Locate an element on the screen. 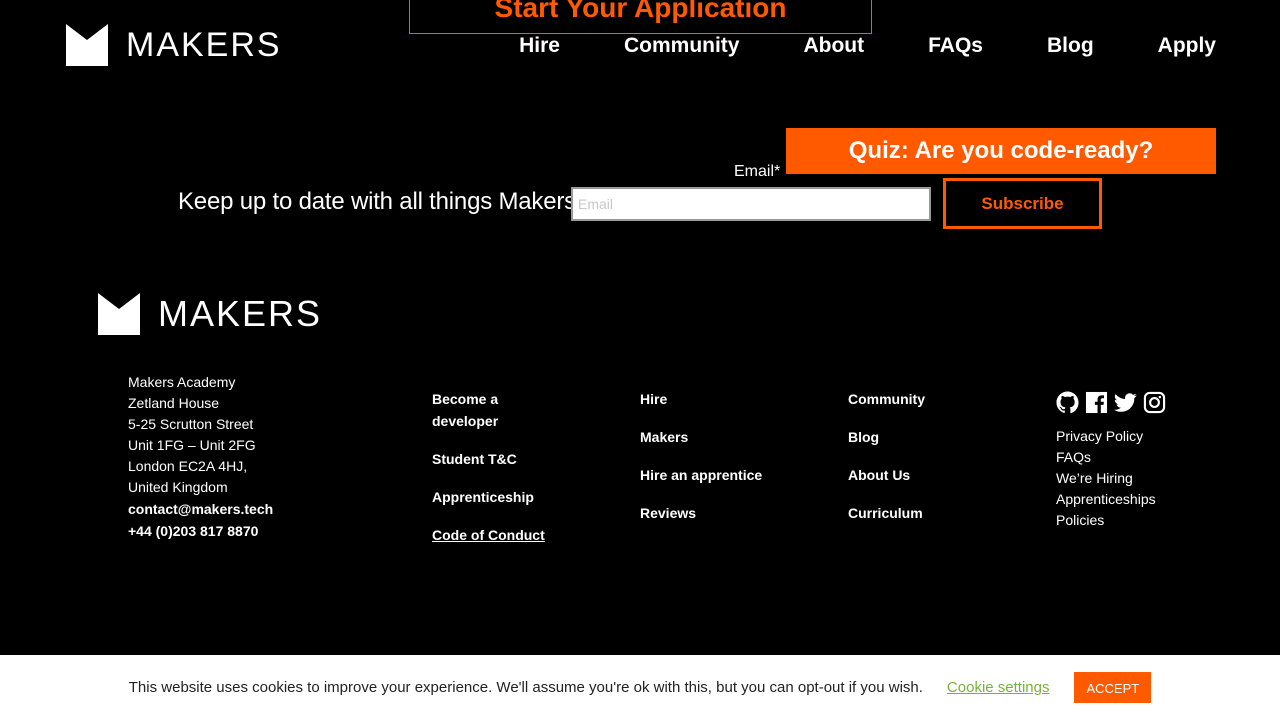 This screenshot has width=1280, height=720. nav-hire: Hire is located at coordinates (539, 46).